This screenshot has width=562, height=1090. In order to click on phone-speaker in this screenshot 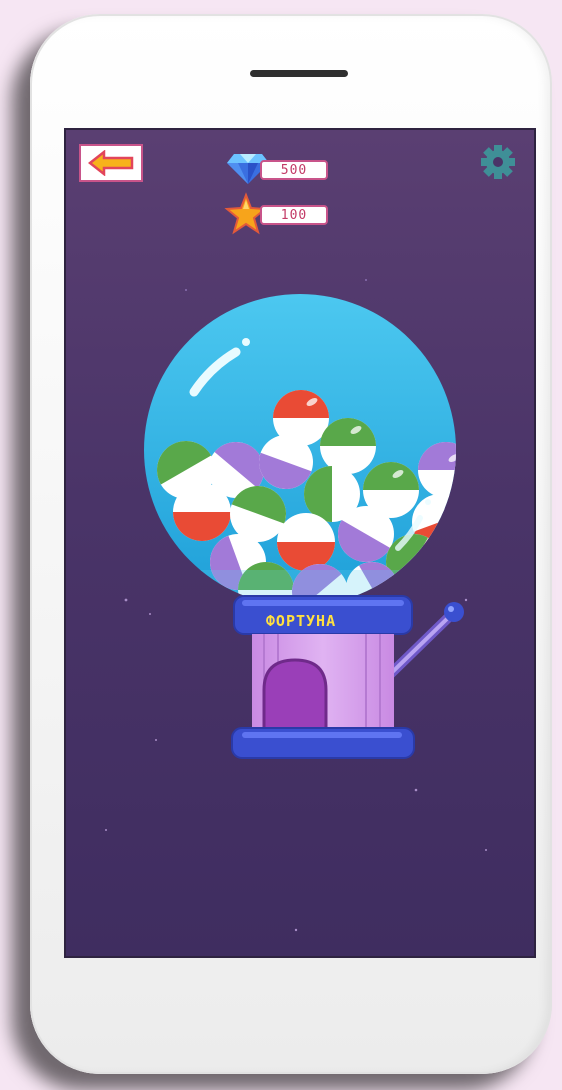, I will do `click(299, 73)`.